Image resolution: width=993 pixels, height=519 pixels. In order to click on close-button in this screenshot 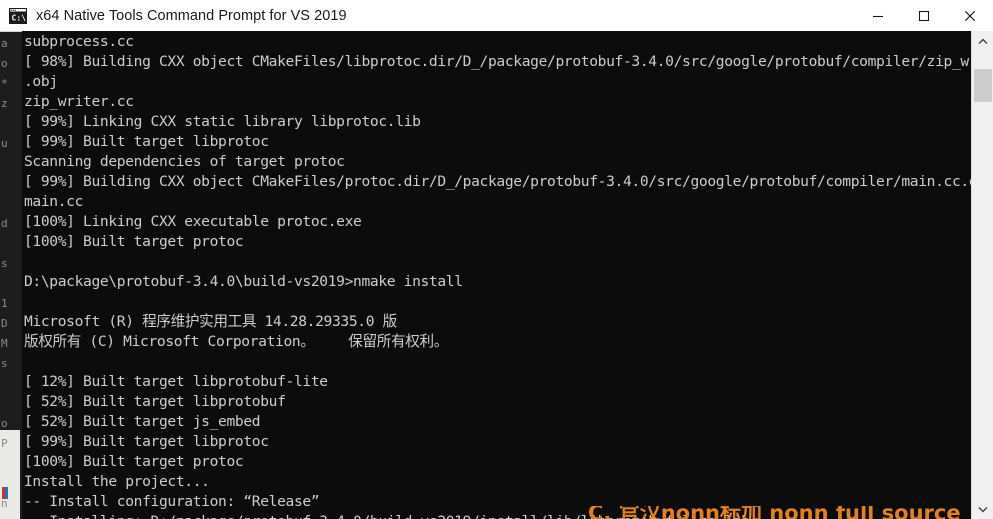, I will do `click(970, 15)`.